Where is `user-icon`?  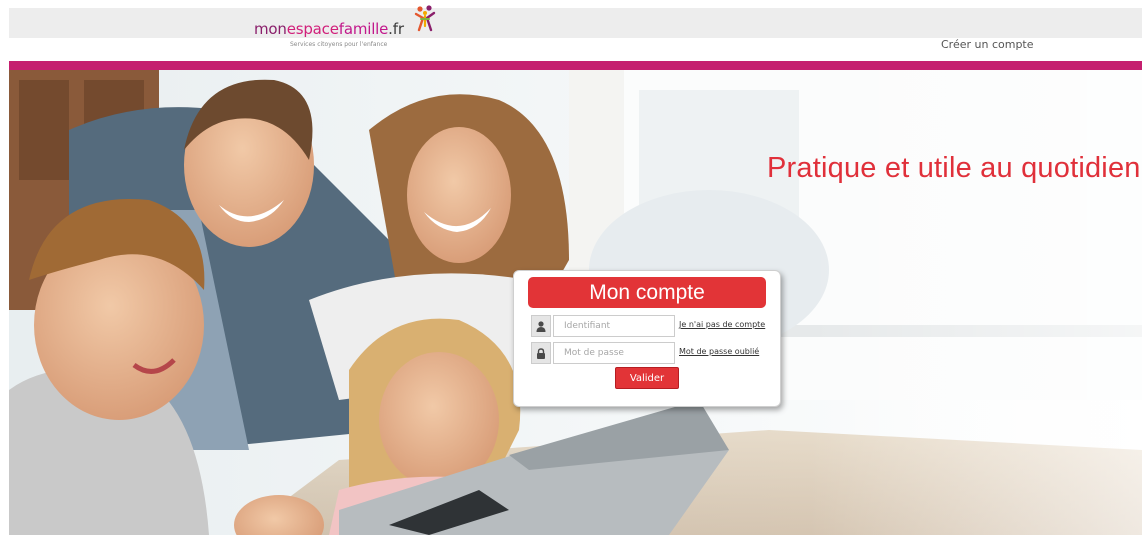 user-icon is located at coordinates (541, 326).